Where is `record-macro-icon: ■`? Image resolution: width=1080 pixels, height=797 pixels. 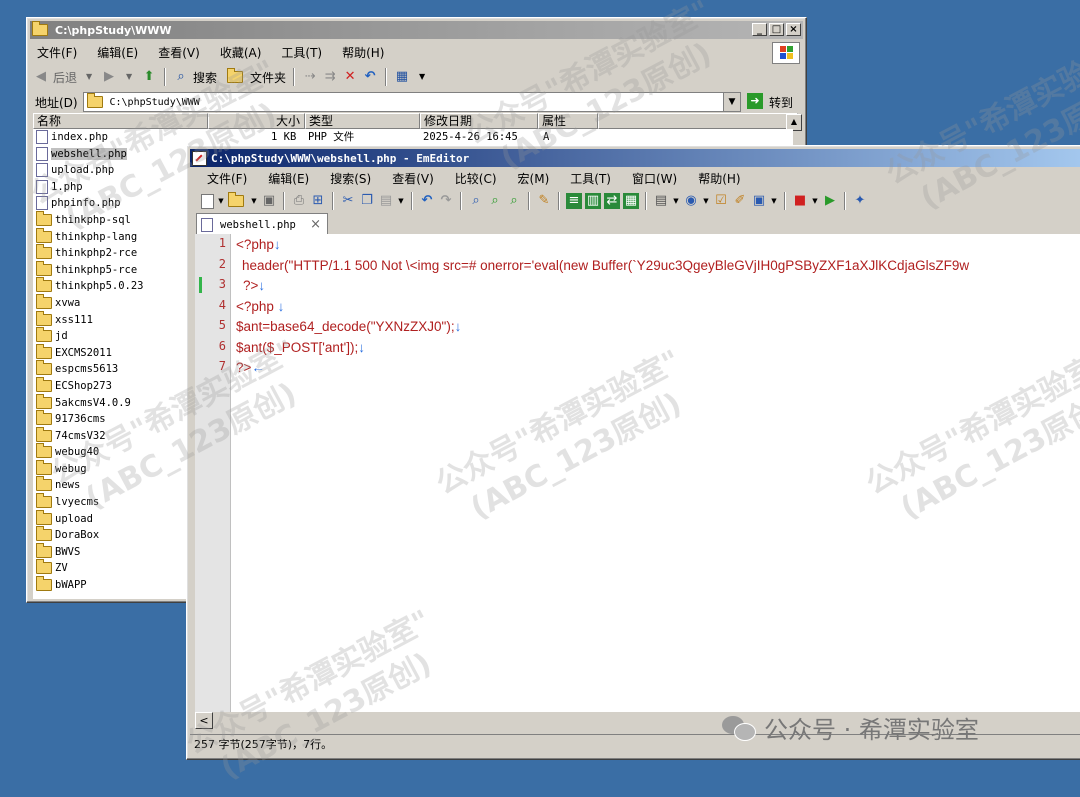
record-macro-icon: ■ is located at coordinates (800, 201).